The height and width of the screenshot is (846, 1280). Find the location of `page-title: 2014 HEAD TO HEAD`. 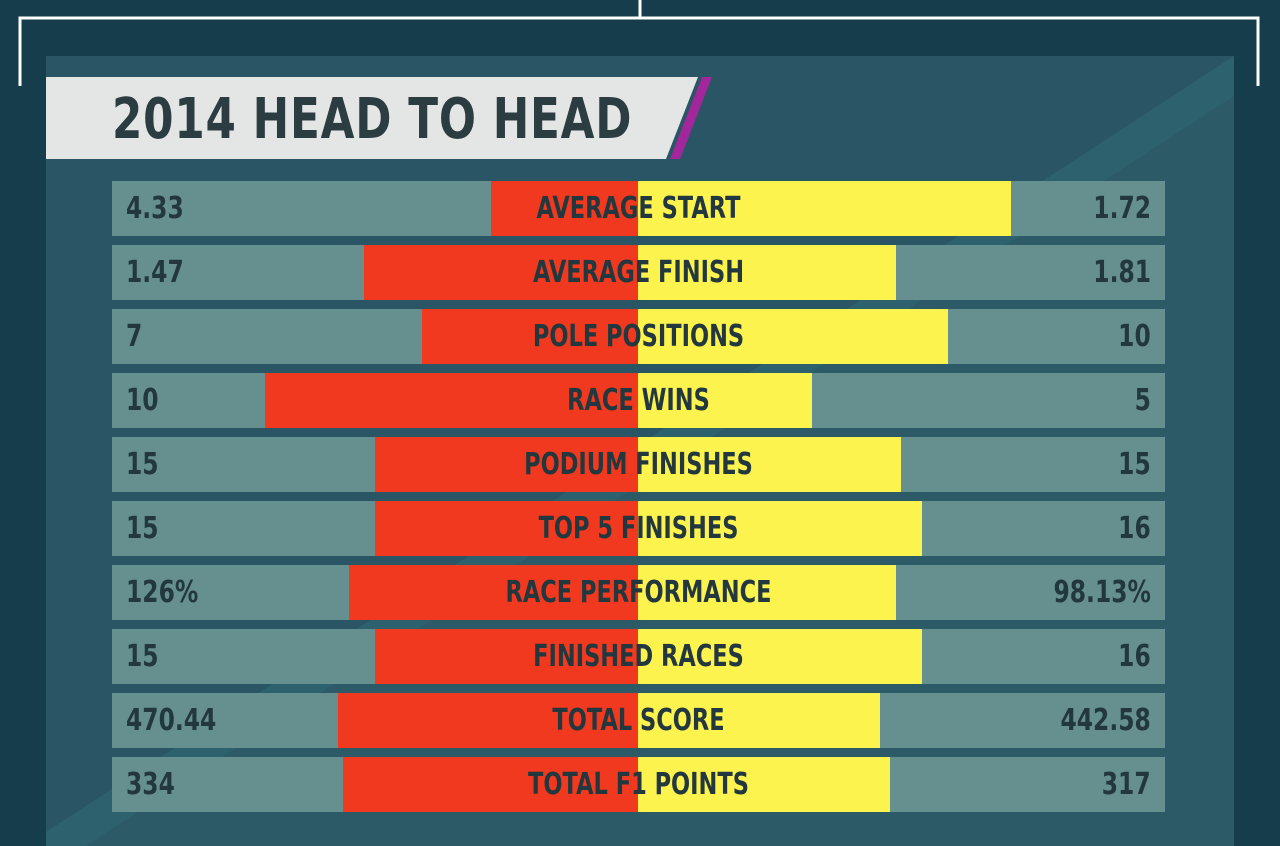

page-title: 2014 HEAD TO HEAD is located at coordinates (372, 119).